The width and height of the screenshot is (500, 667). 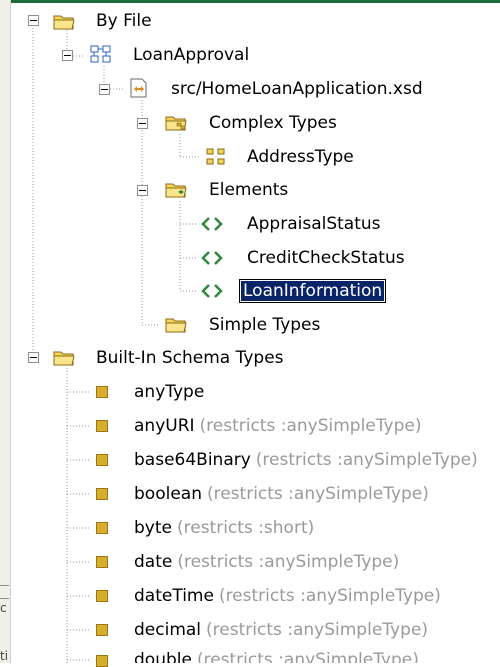 I want to click on type-name: boolean, so click(x=168, y=494).